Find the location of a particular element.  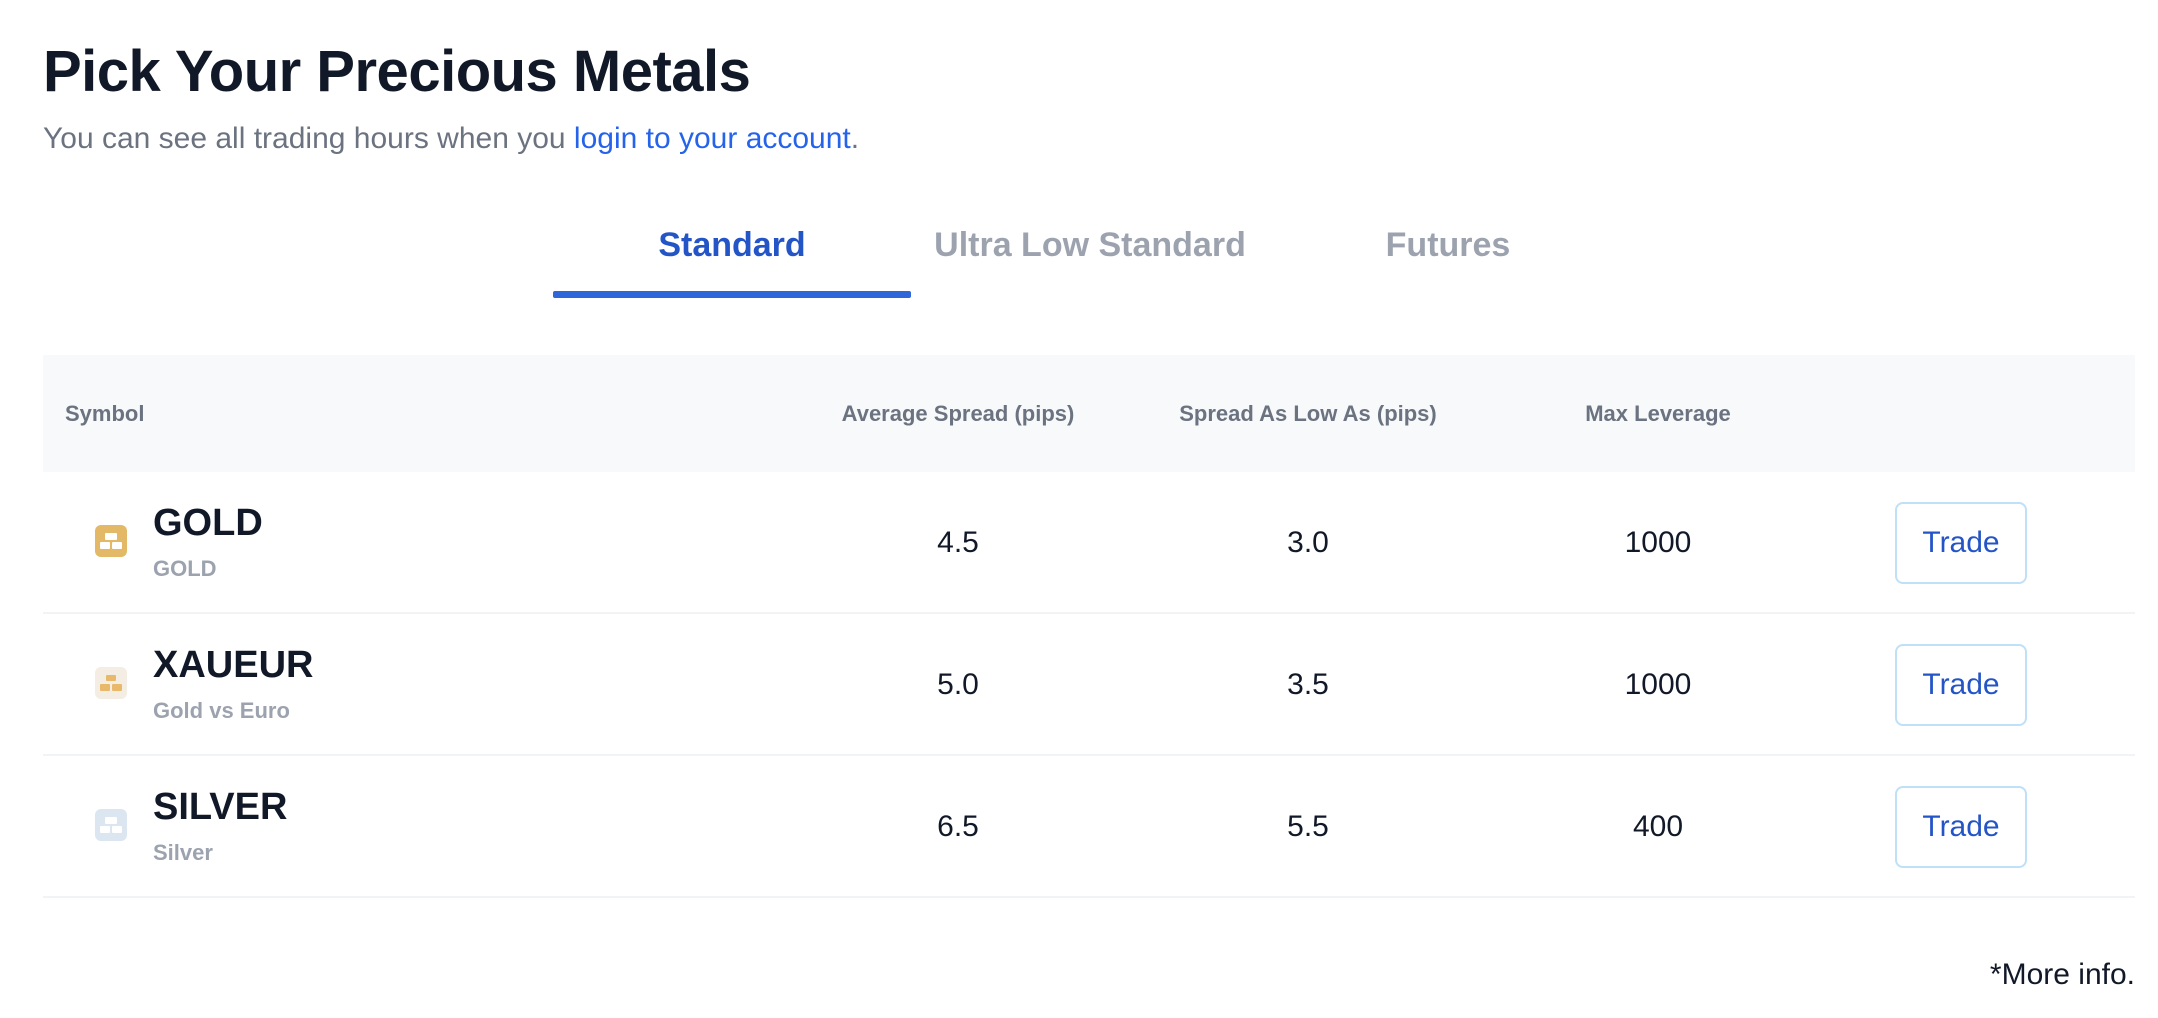

account-type-tabs: Standard Ultra Low Standard Futures is located at coordinates (1079, 259).